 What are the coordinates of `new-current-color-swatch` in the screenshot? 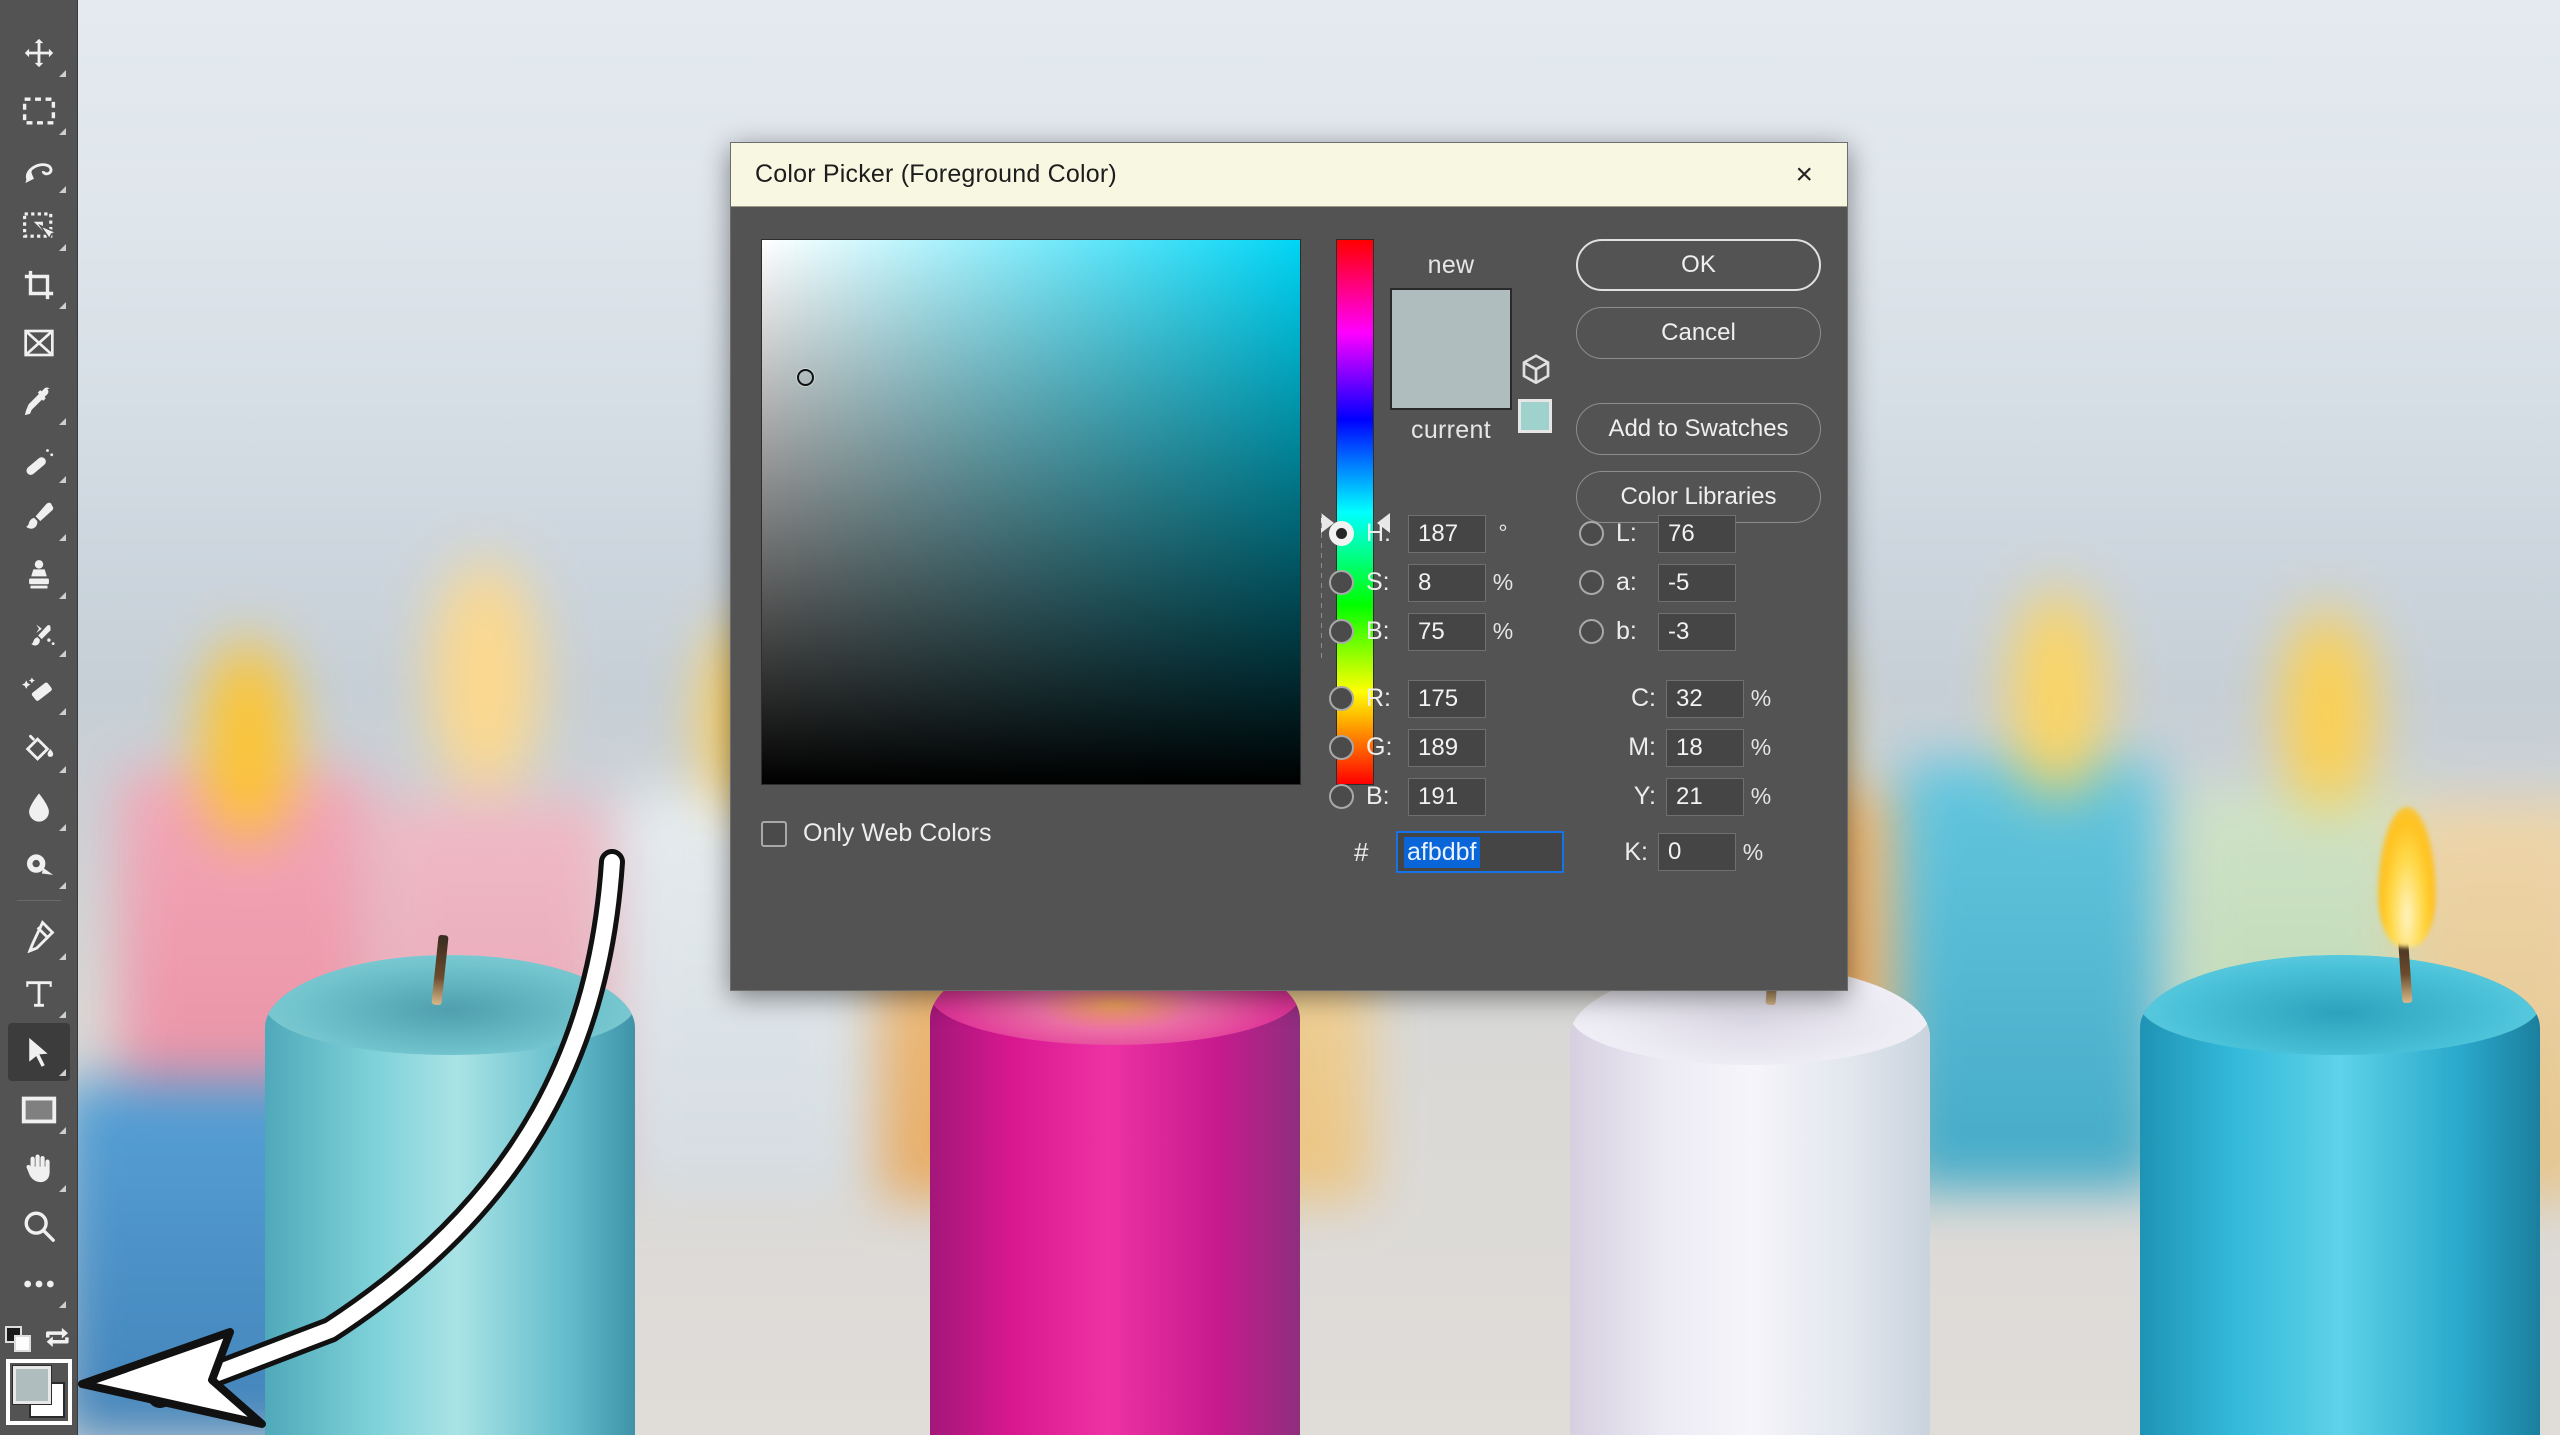 It's located at (1451, 349).